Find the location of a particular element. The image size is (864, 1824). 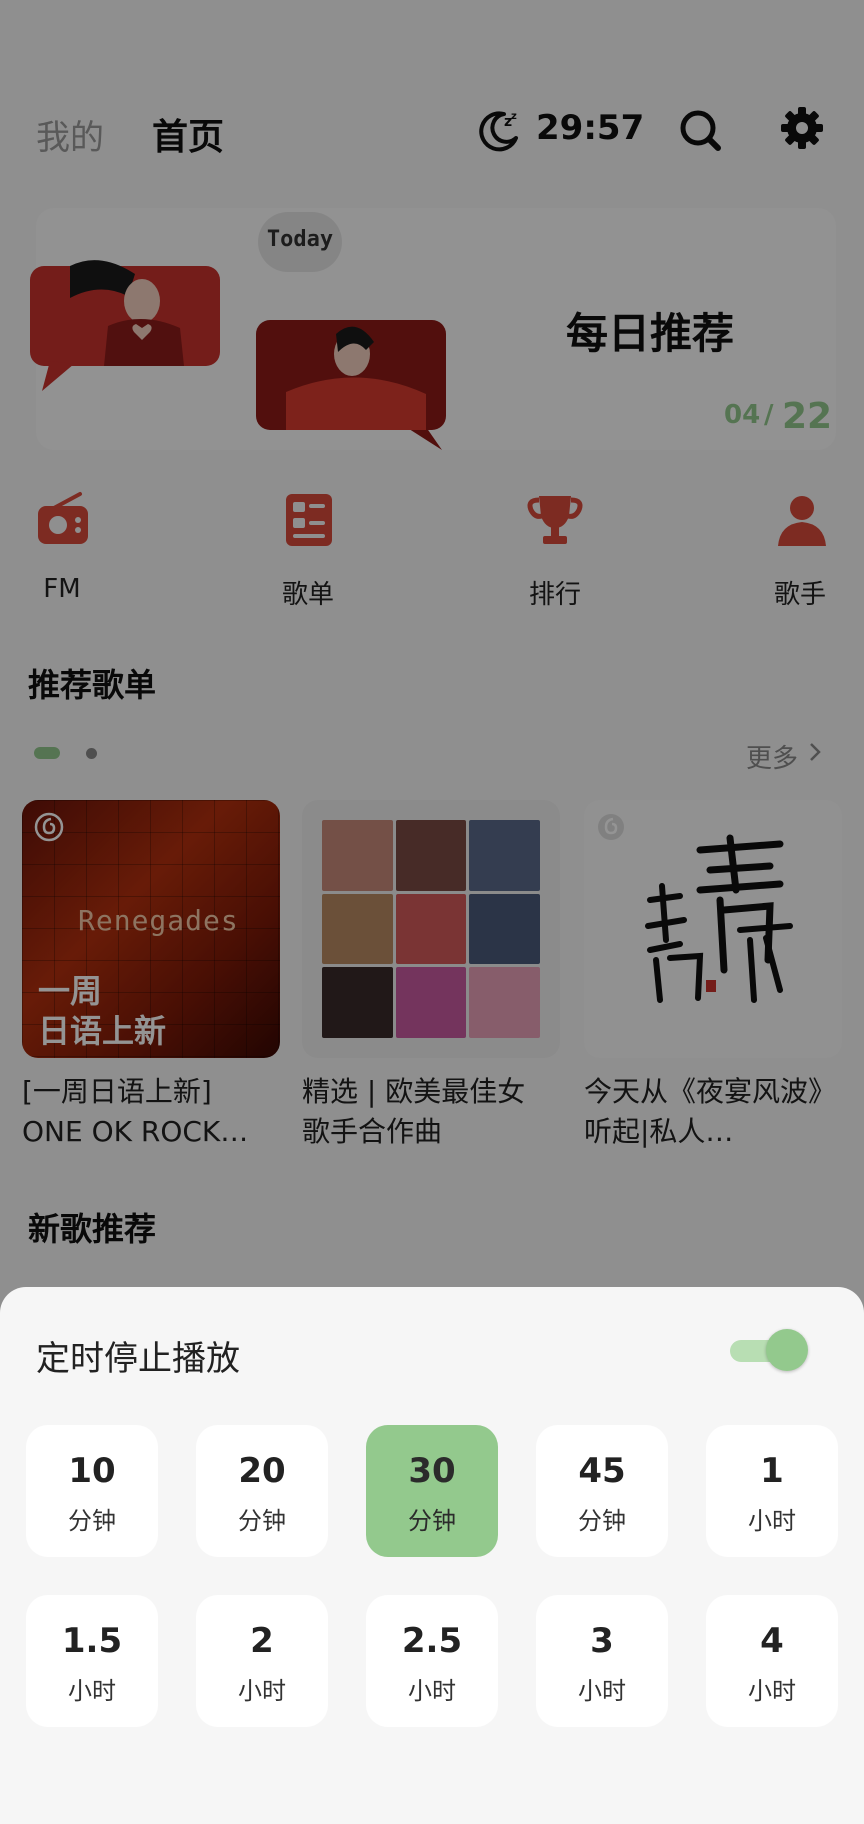

timer-option-10-min: 10 分钟 is located at coordinates (92, 1491).